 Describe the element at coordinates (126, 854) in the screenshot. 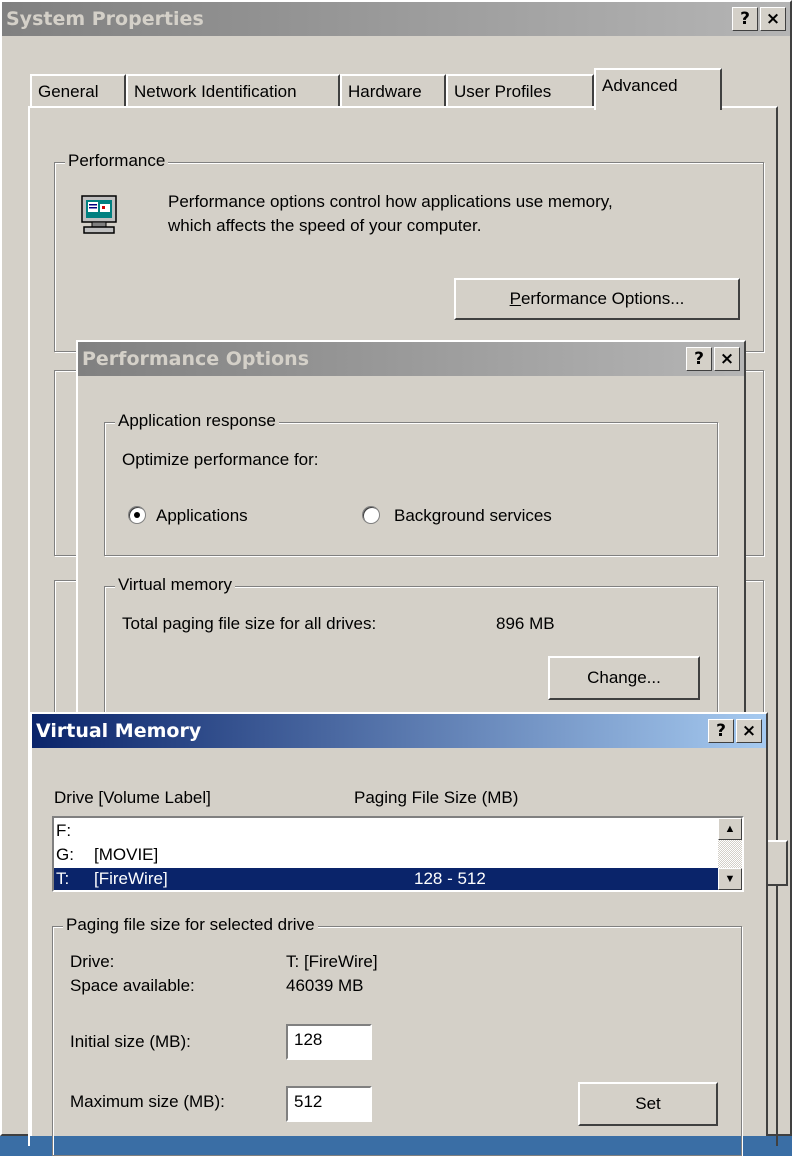

I see `drive-label: [MOVIE]` at that location.